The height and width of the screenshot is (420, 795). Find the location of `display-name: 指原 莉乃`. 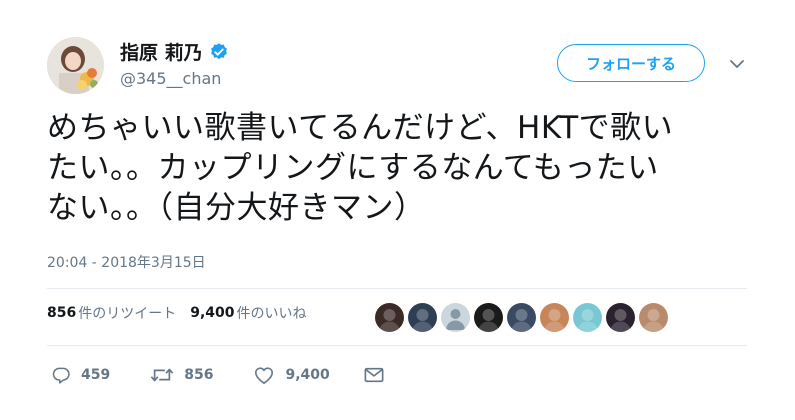

display-name: 指原 莉乃 is located at coordinates (161, 51).